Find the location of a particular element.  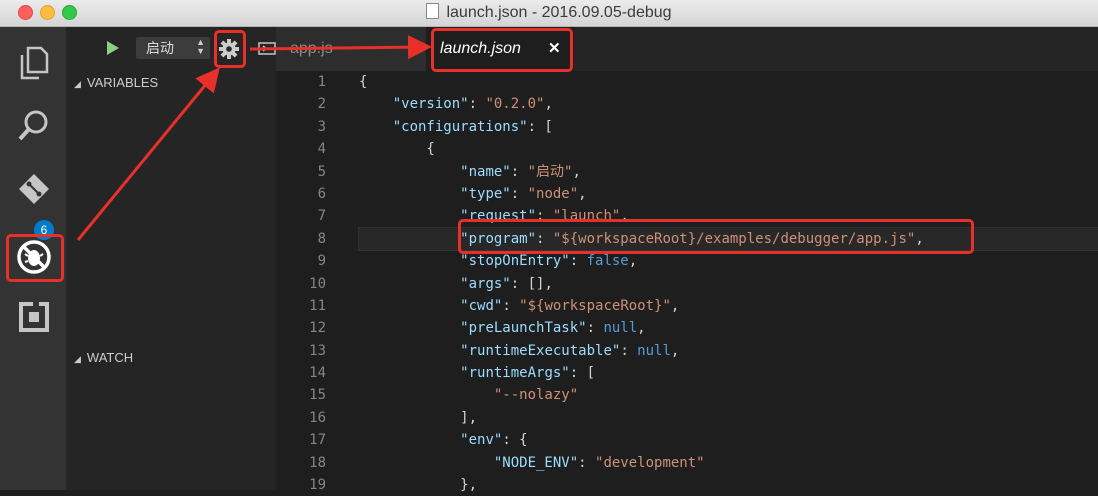

code-line: "cwd": "${workspaceRoot}", is located at coordinates (728, 306).